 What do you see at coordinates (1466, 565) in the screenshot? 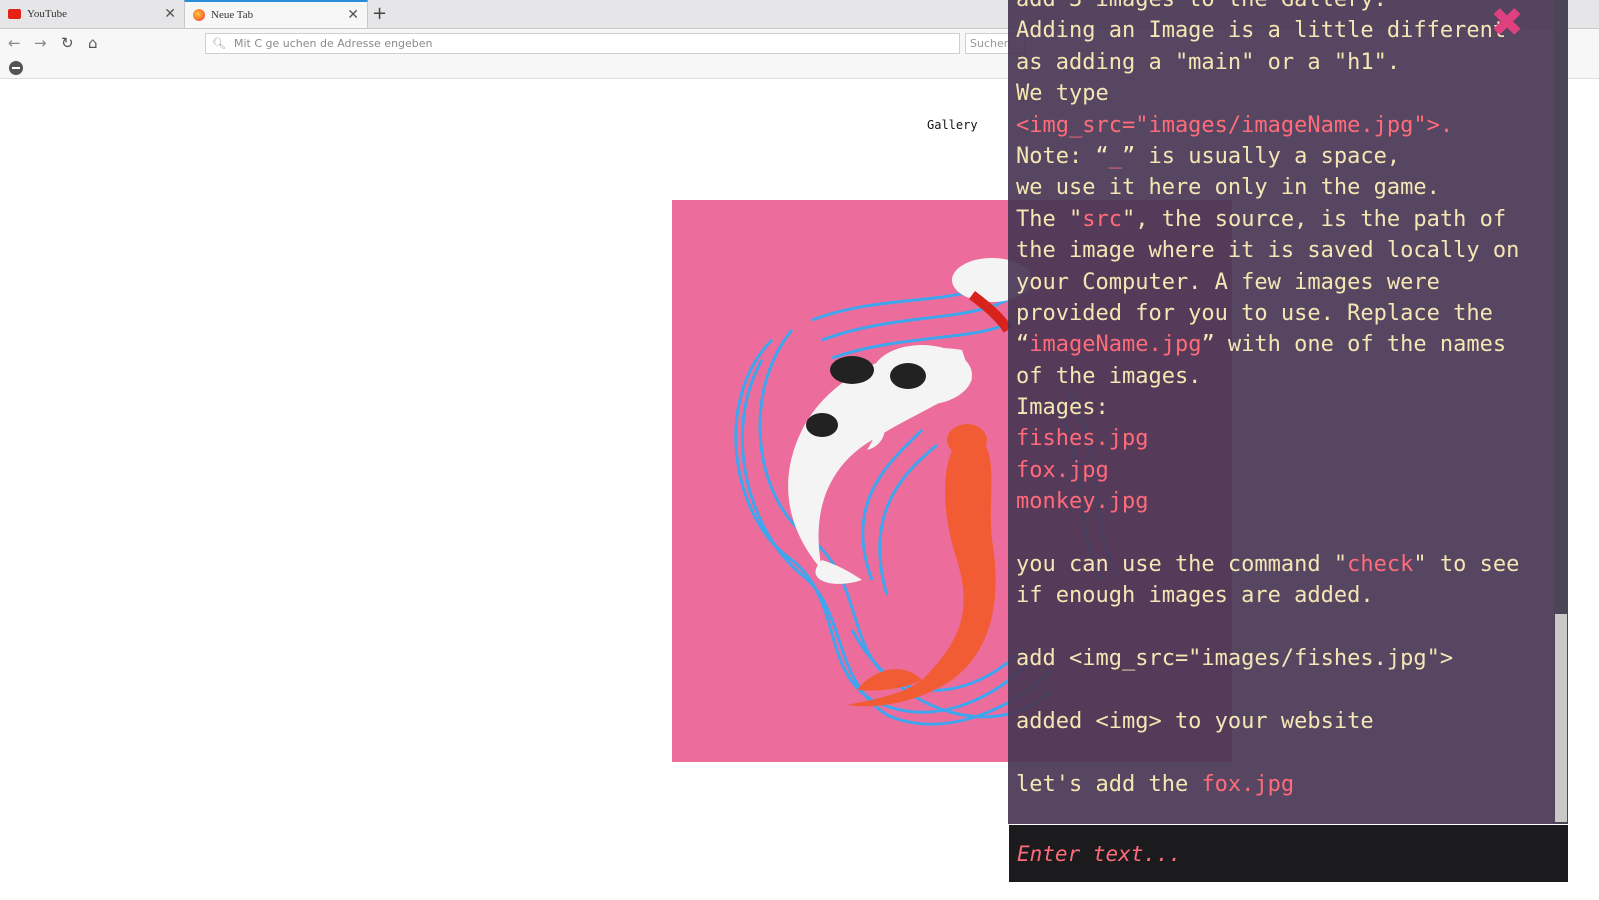
I see `terminal-text: " to see` at bounding box center [1466, 565].